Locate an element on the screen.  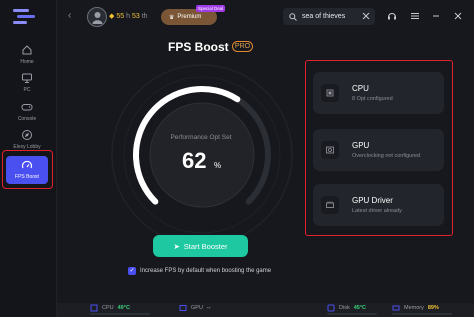
search-value: sea of thieves is located at coordinates (324, 16).